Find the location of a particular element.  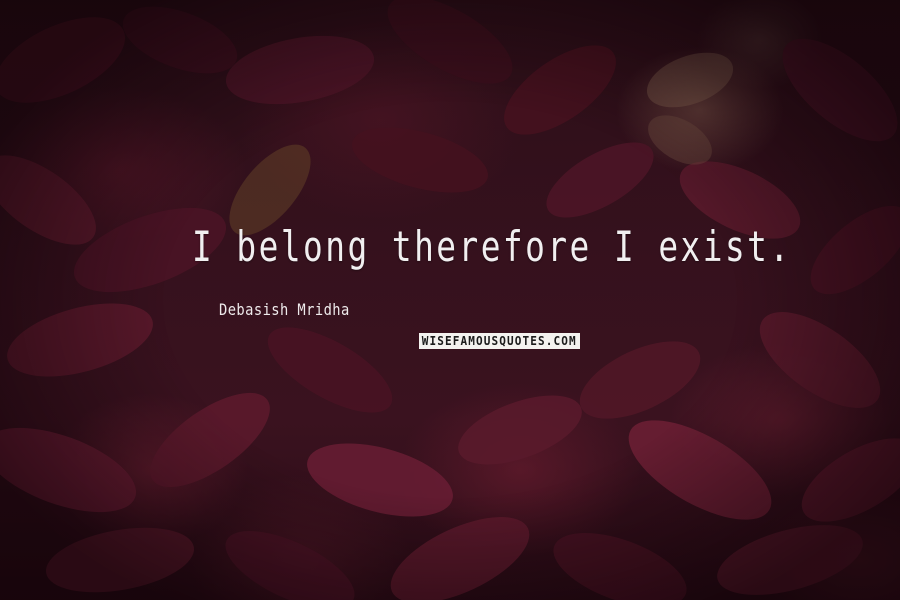

watermark-logo: WISEFAMOUSQUOTES.COM is located at coordinates (499, 341).